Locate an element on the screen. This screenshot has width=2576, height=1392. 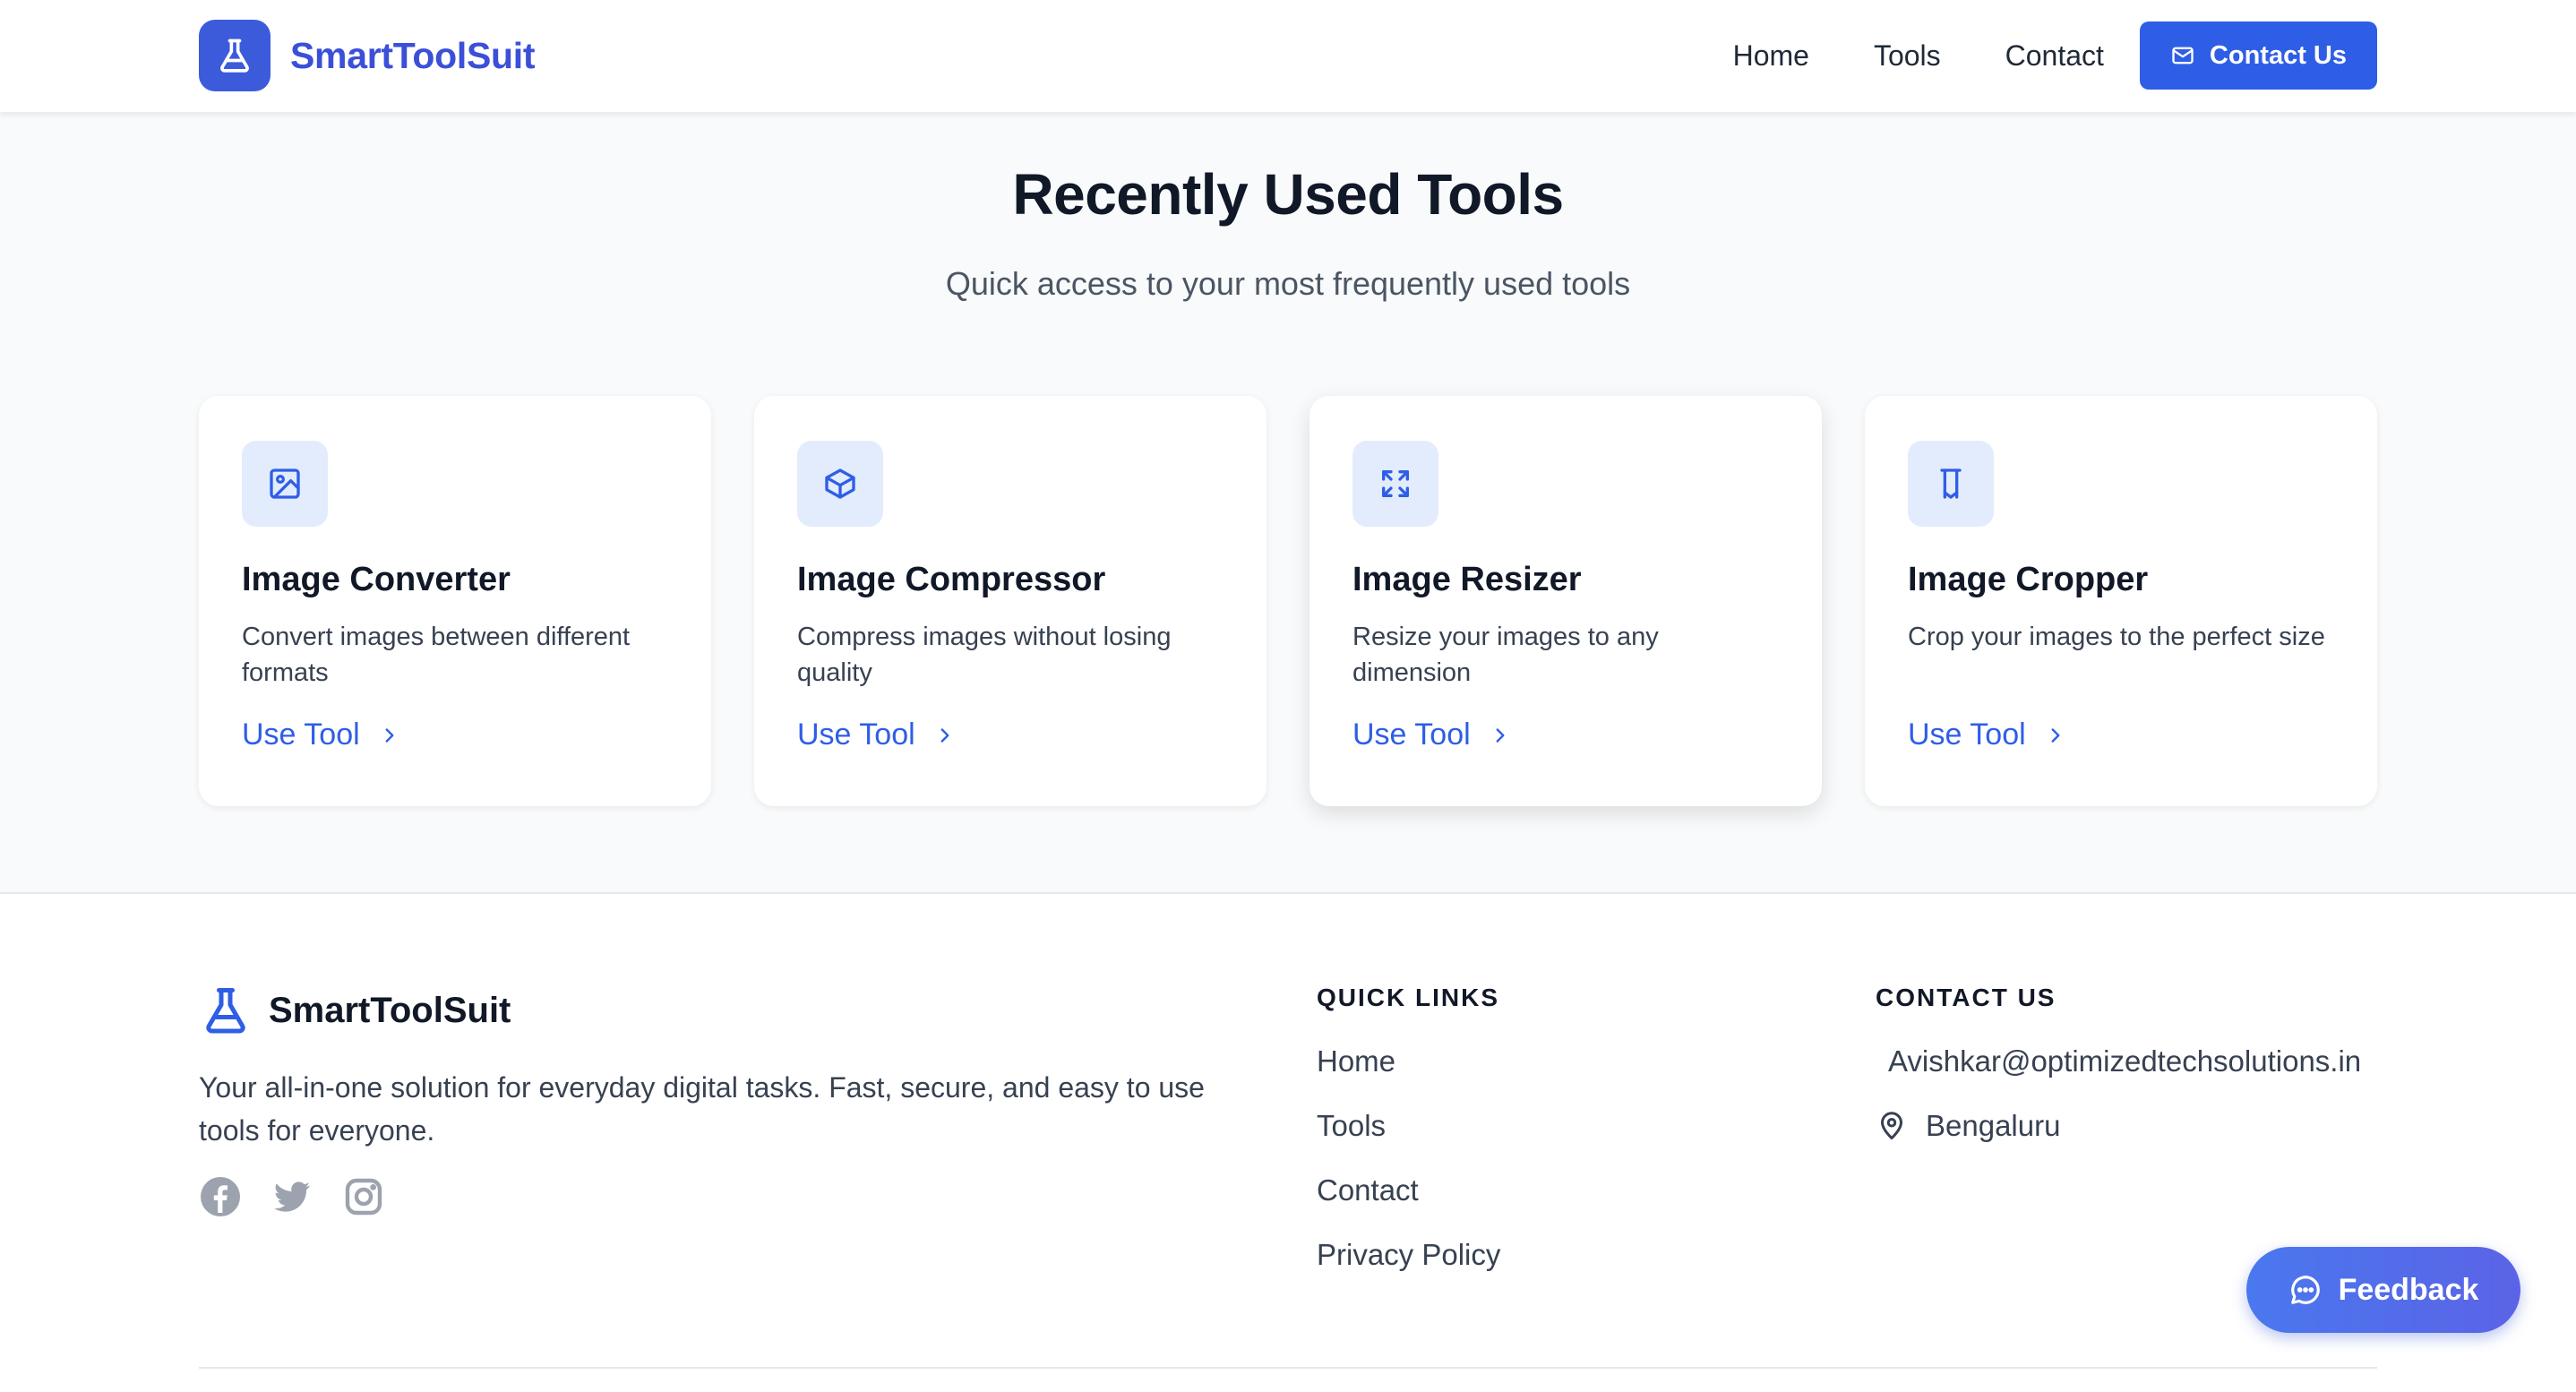
feedback-label: Feedback is located at coordinates (2408, 1289).